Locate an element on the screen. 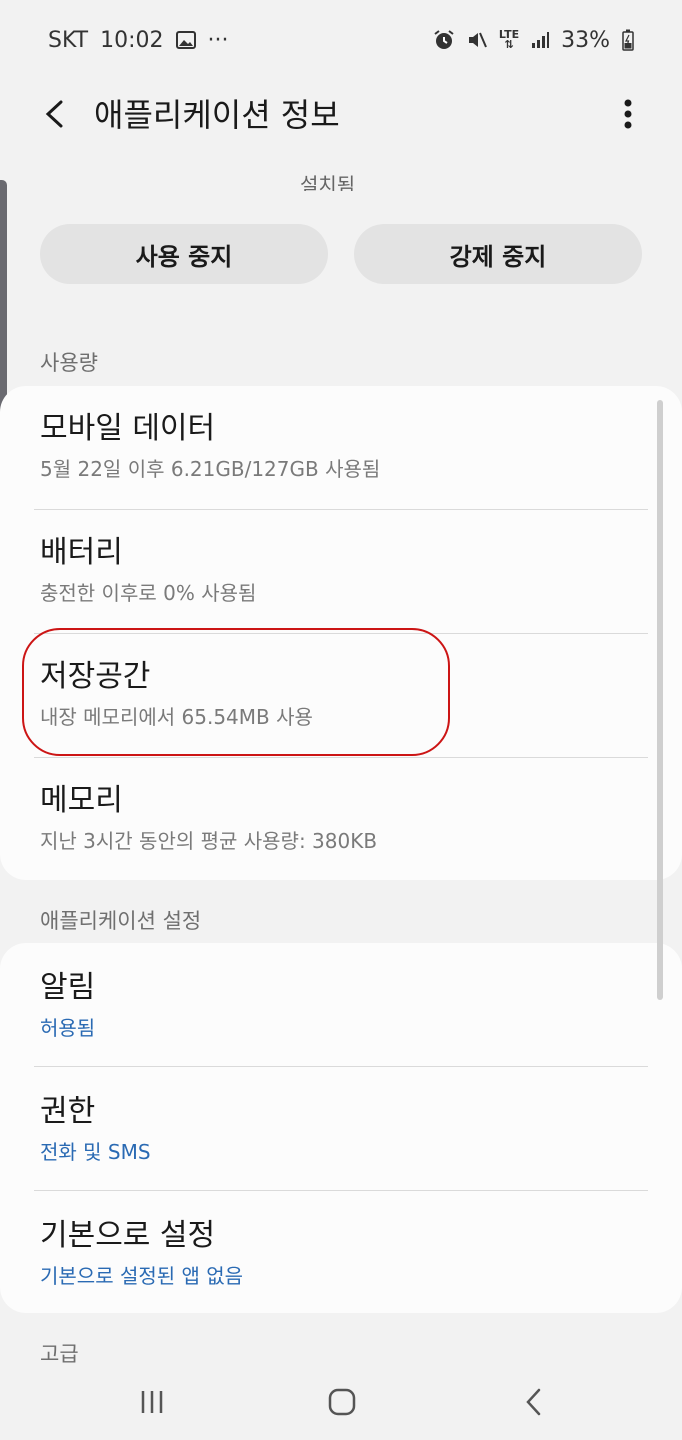 This screenshot has height=1440, width=682. more-options-button is located at coordinates (628, 114).